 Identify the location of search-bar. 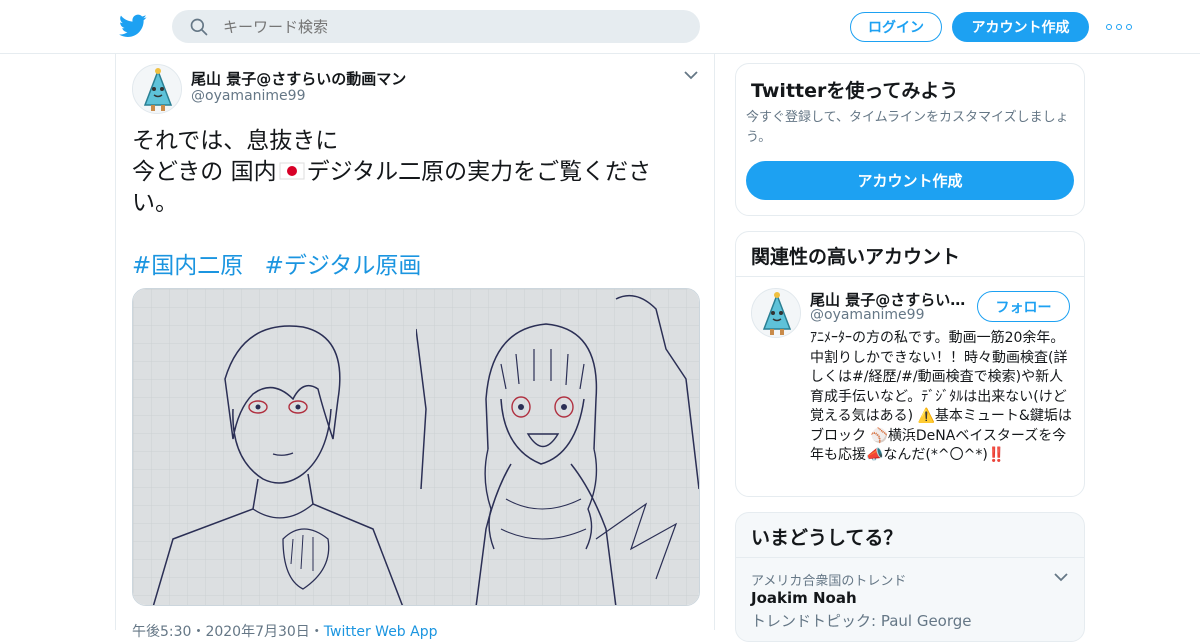
(436, 26).